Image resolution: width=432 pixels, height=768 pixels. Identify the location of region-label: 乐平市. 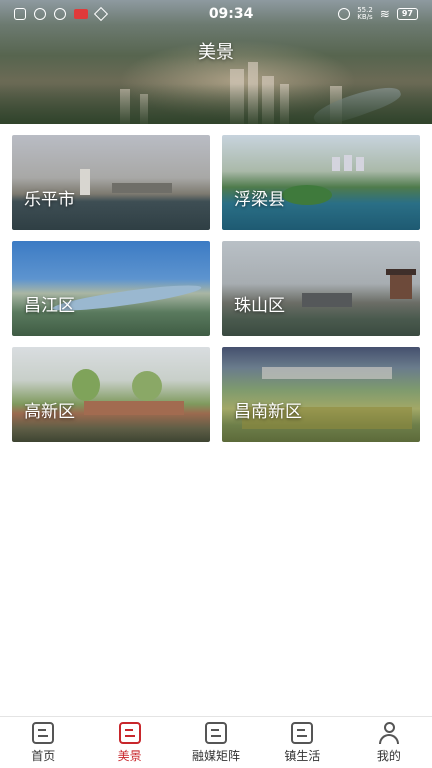
(49, 200).